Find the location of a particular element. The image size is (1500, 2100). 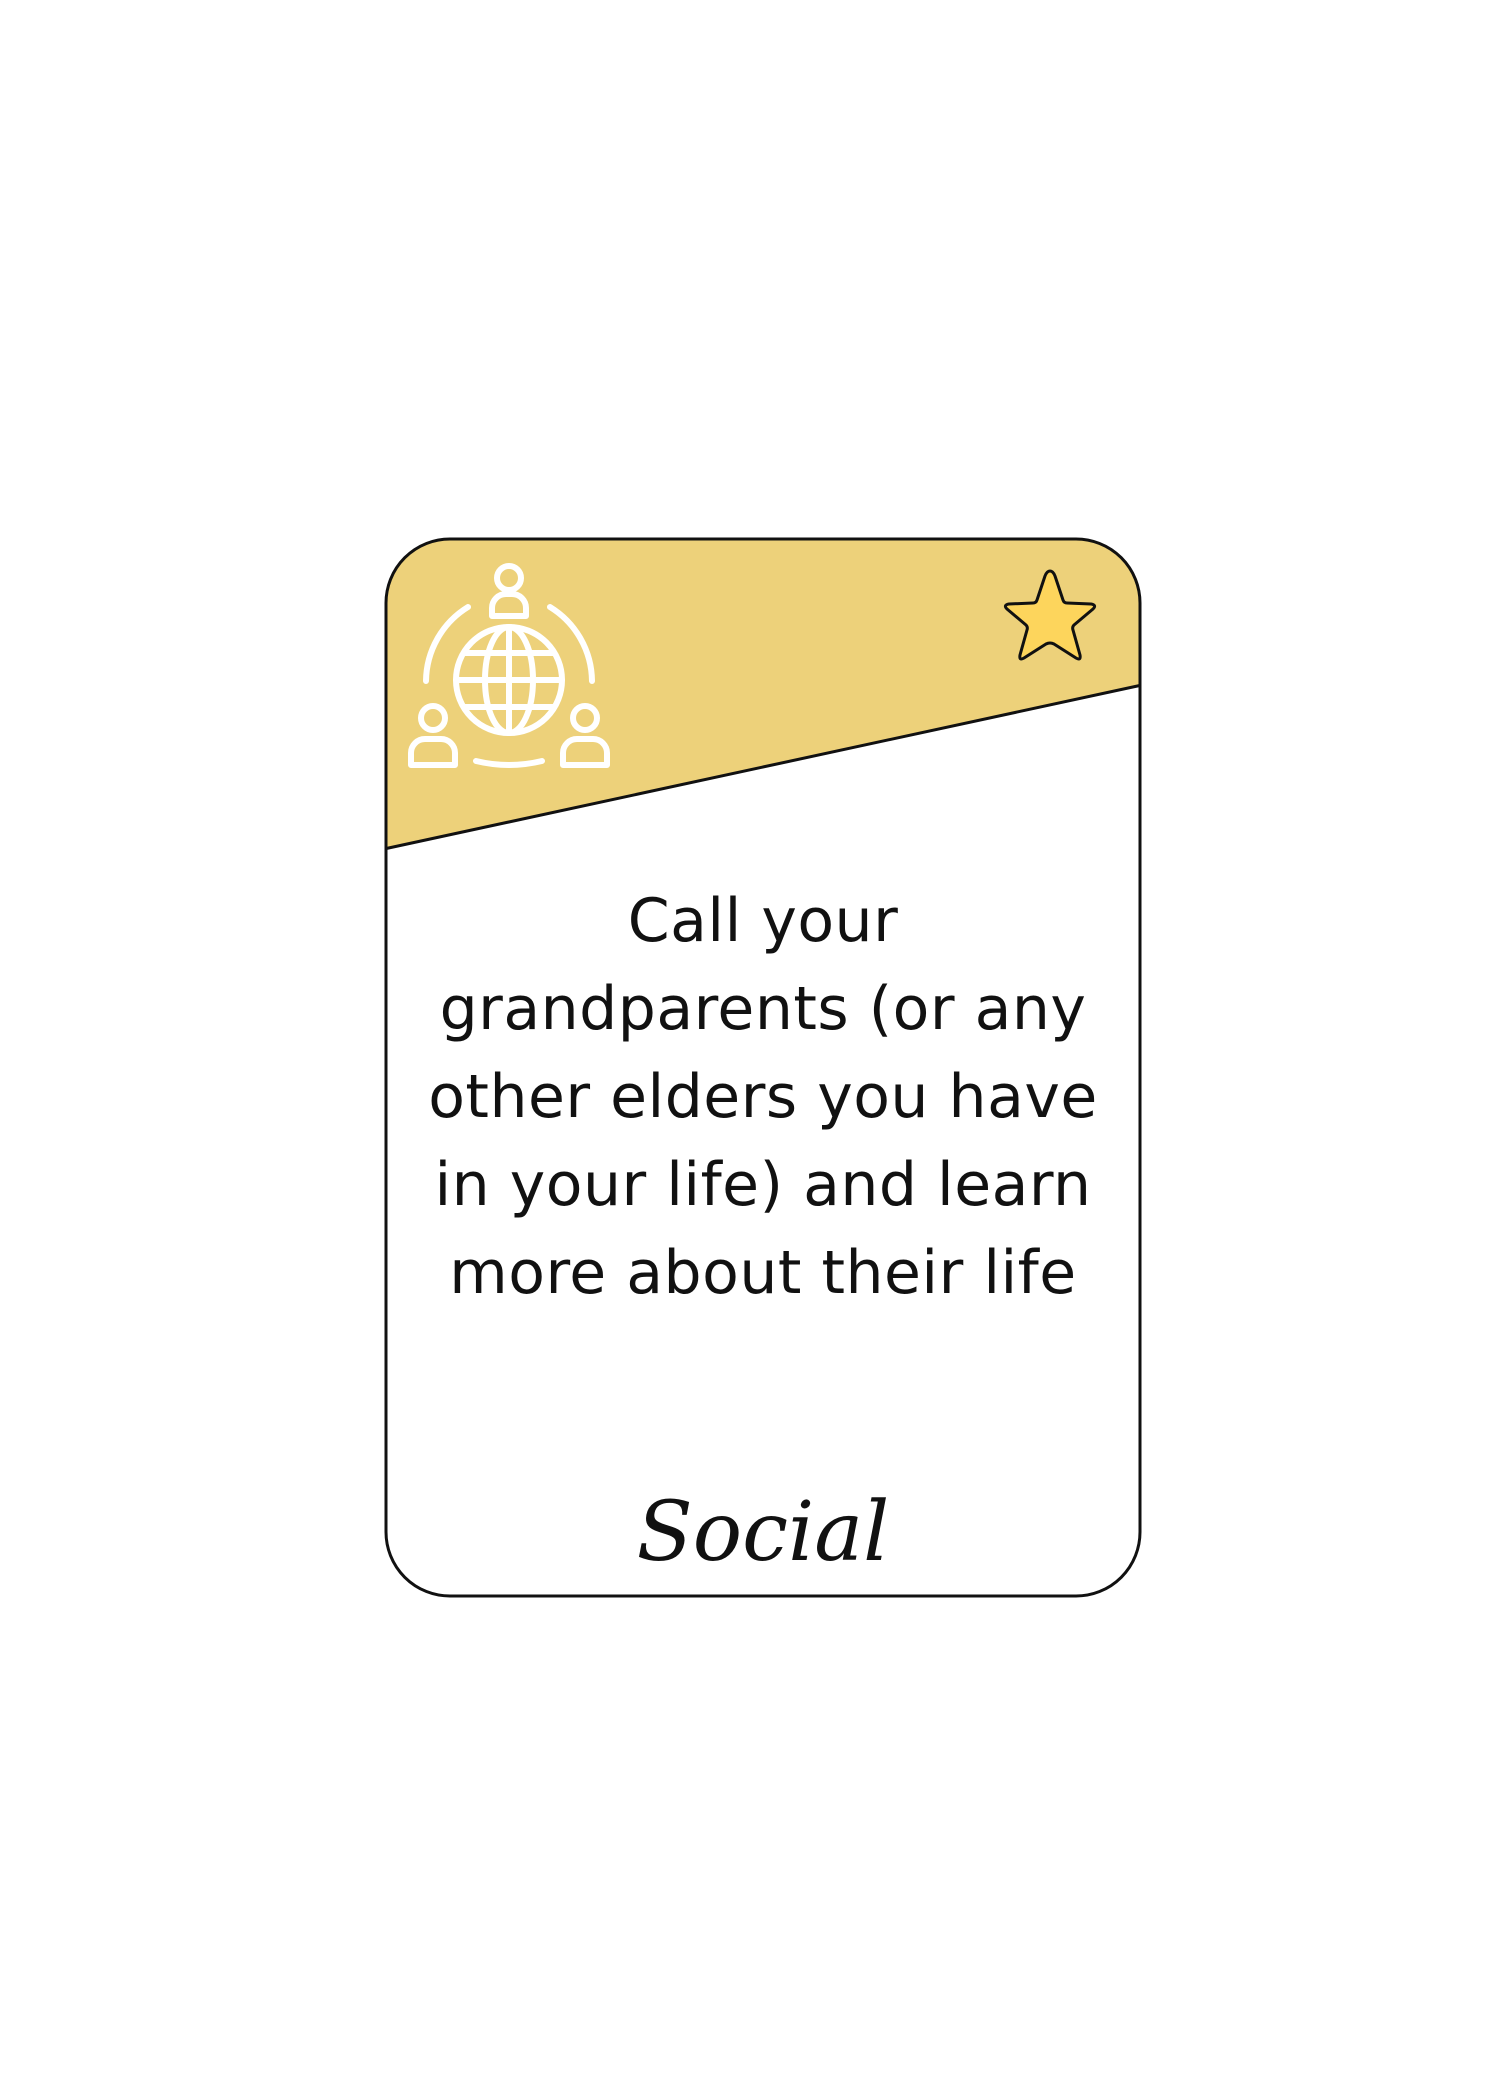

star-icon is located at coordinates (1050, 615).